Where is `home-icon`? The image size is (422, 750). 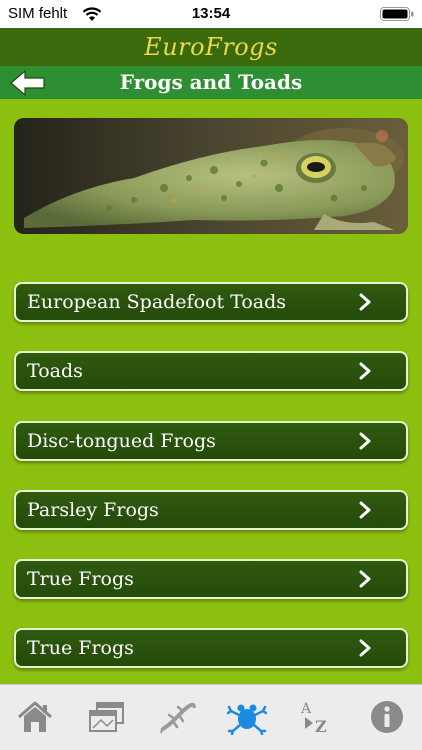 home-icon is located at coordinates (35, 717).